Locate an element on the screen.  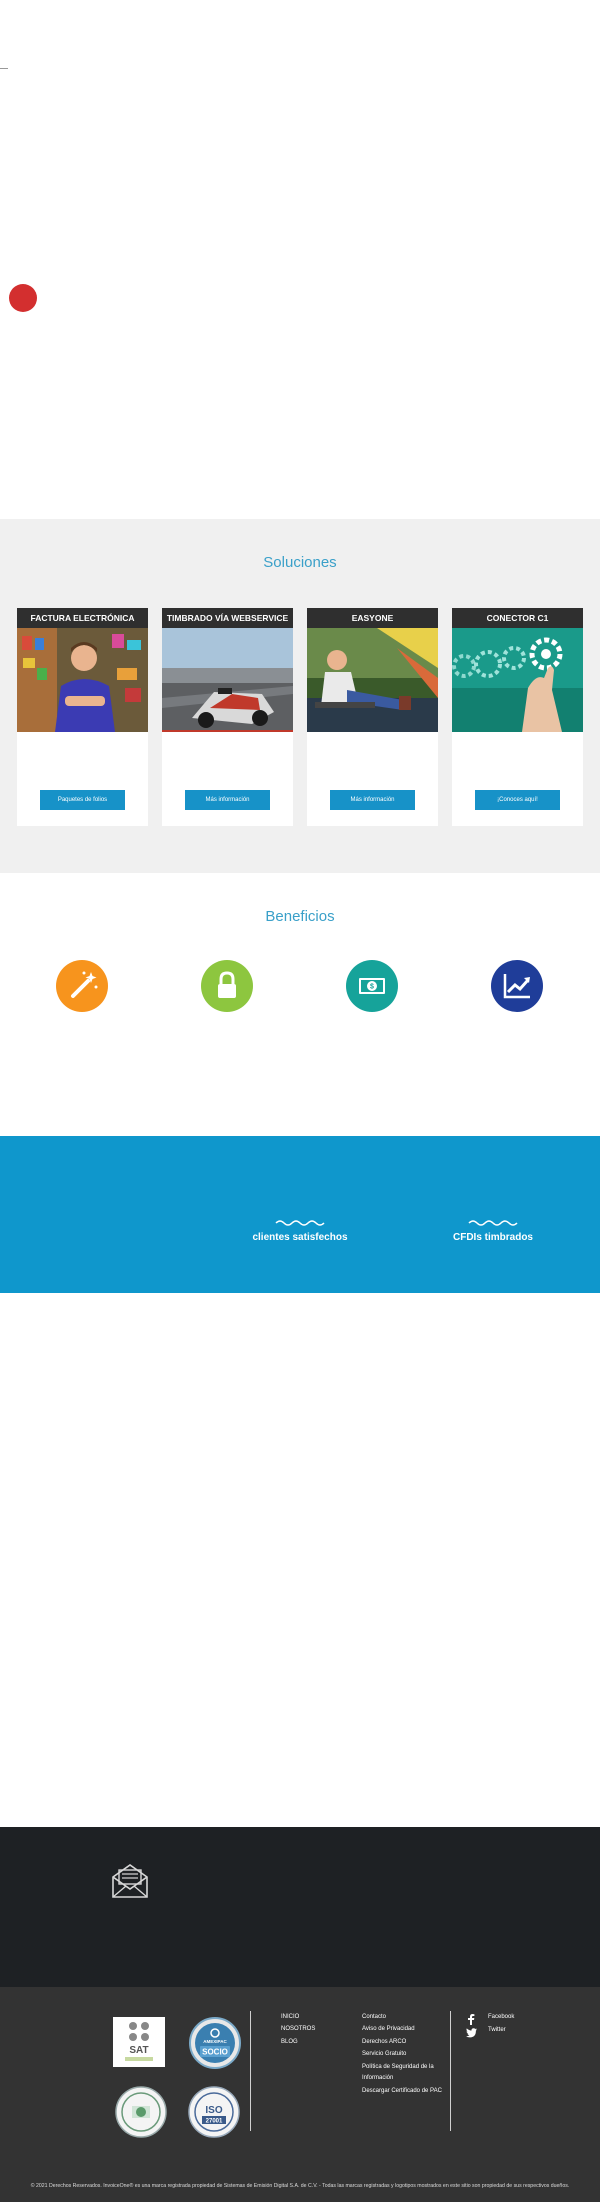
money-icon: $ is located at coordinates (372, 986).